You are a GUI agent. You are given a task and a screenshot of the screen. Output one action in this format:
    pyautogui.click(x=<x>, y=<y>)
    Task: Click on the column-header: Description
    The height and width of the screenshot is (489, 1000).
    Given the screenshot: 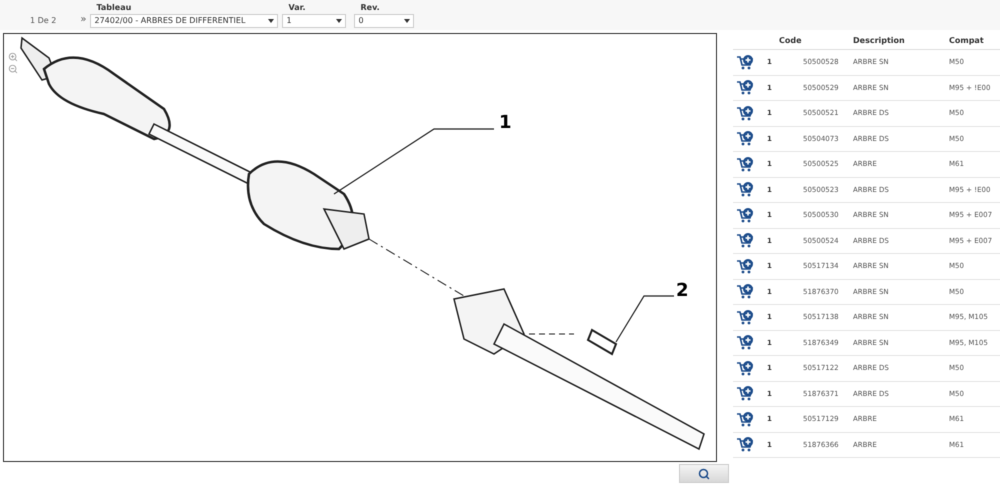 What is the action you would take?
    pyautogui.click(x=879, y=41)
    